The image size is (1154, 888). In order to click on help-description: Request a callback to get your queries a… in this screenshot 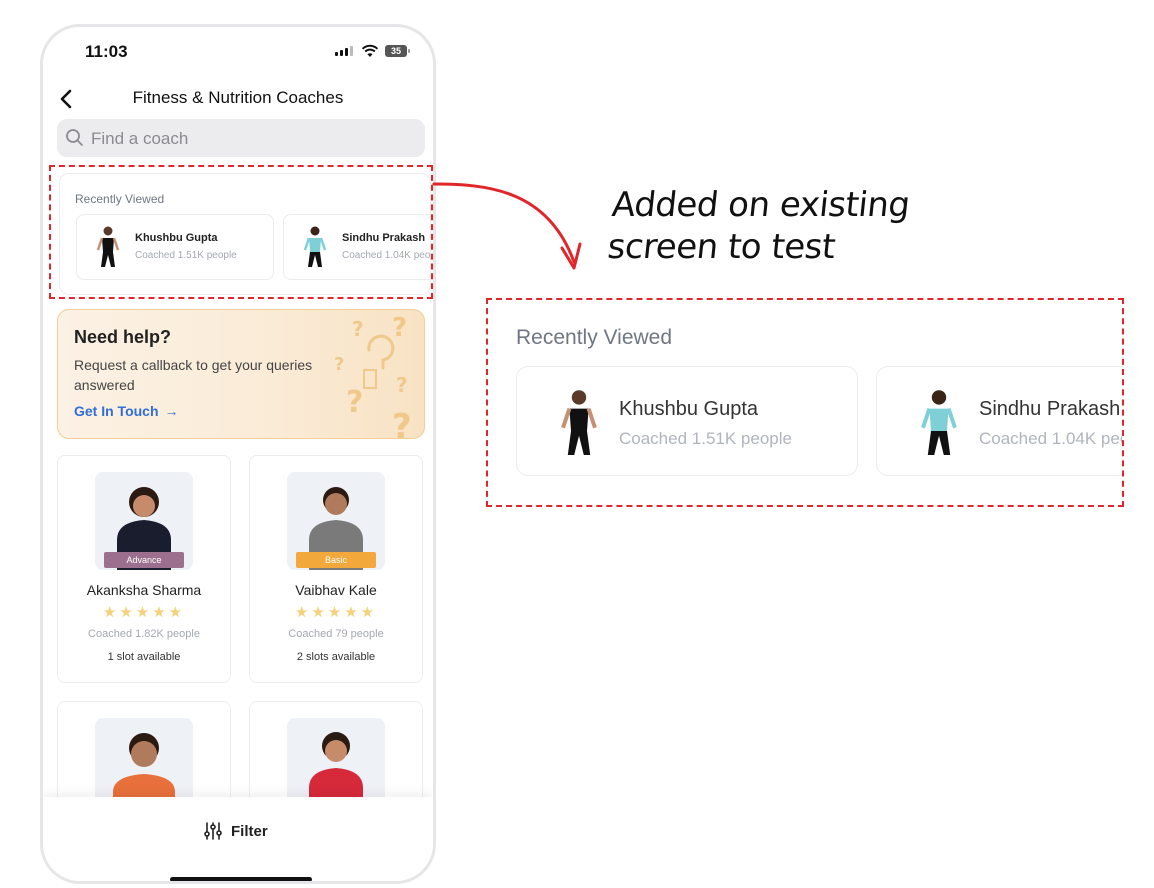, I will do `click(193, 375)`.